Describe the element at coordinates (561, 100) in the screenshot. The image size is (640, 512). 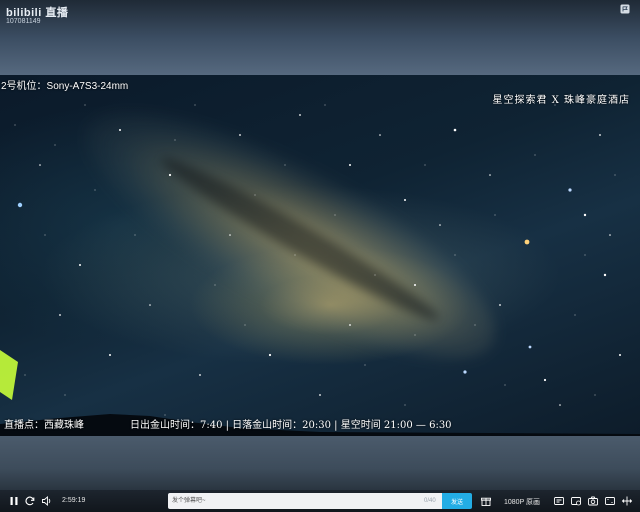
I see `brand-watermark: 星空探索君 X 珠峰豪庭酒店` at that location.